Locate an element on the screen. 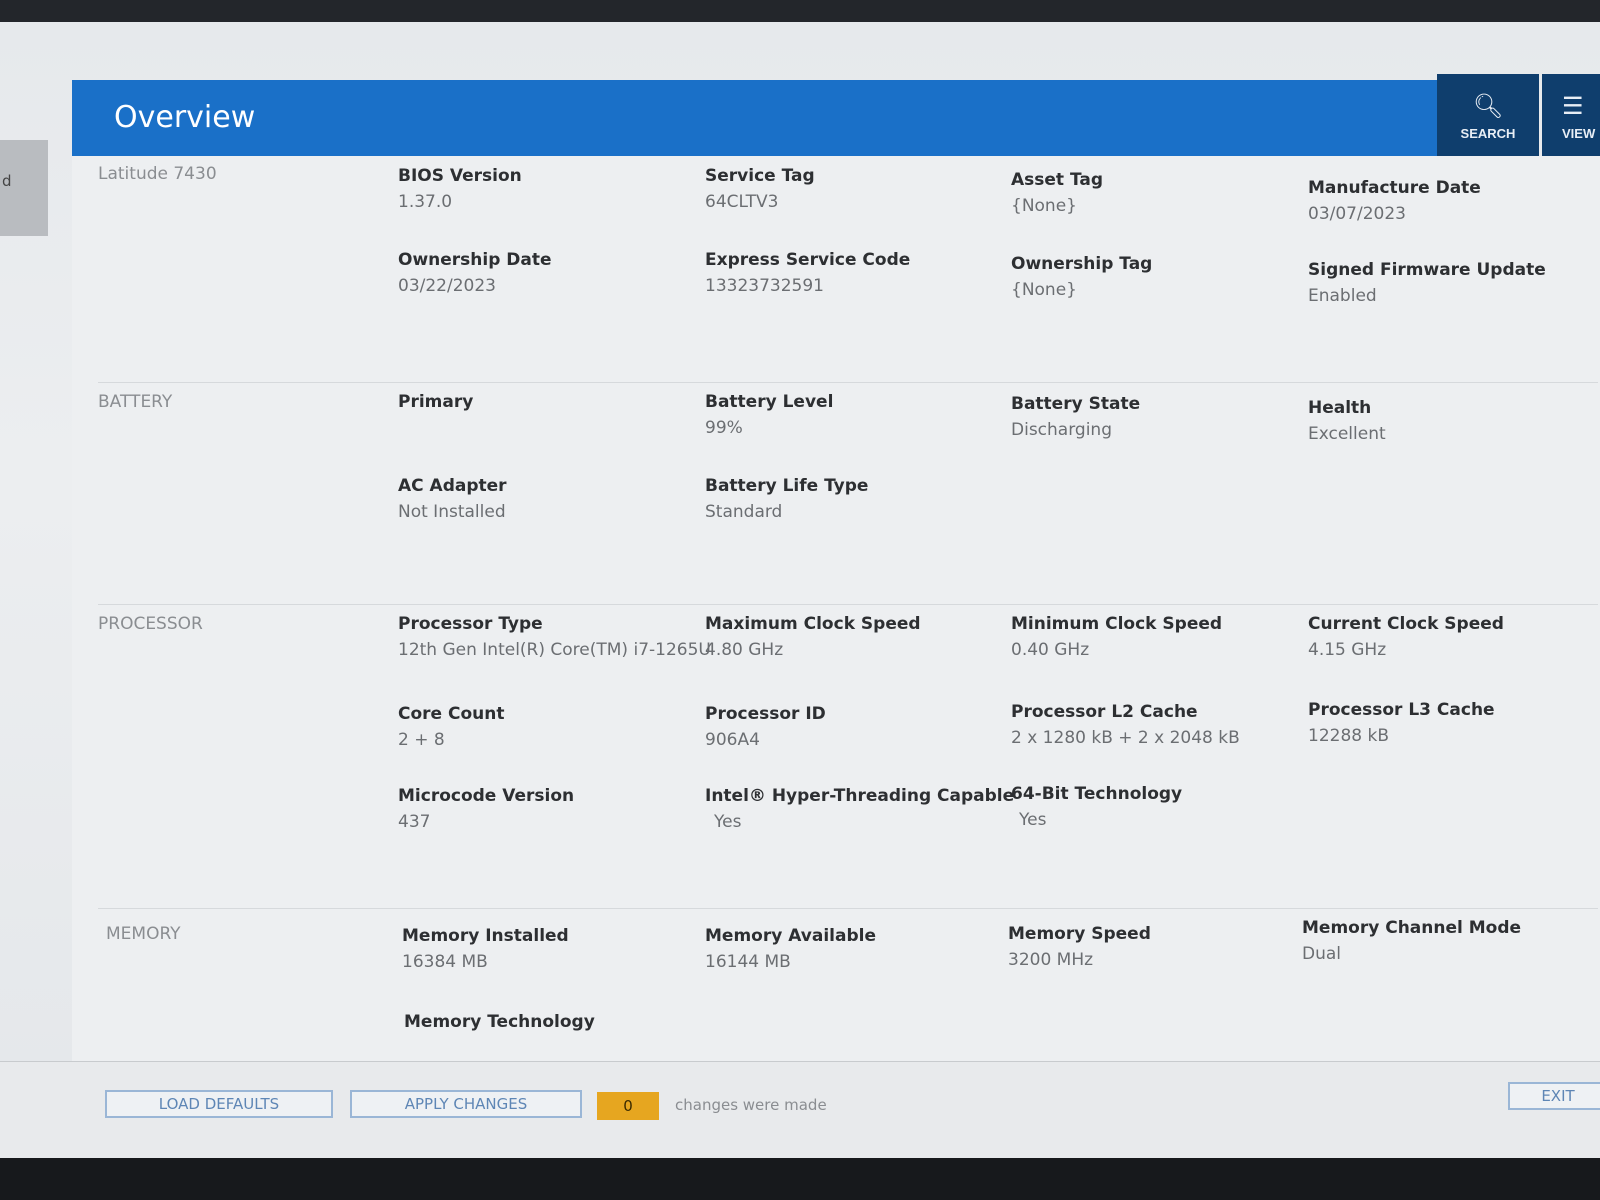 The image size is (1600, 1200). field-64-bit-technology: 64-Bit Technology Yes is located at coordinates (1161, 807).